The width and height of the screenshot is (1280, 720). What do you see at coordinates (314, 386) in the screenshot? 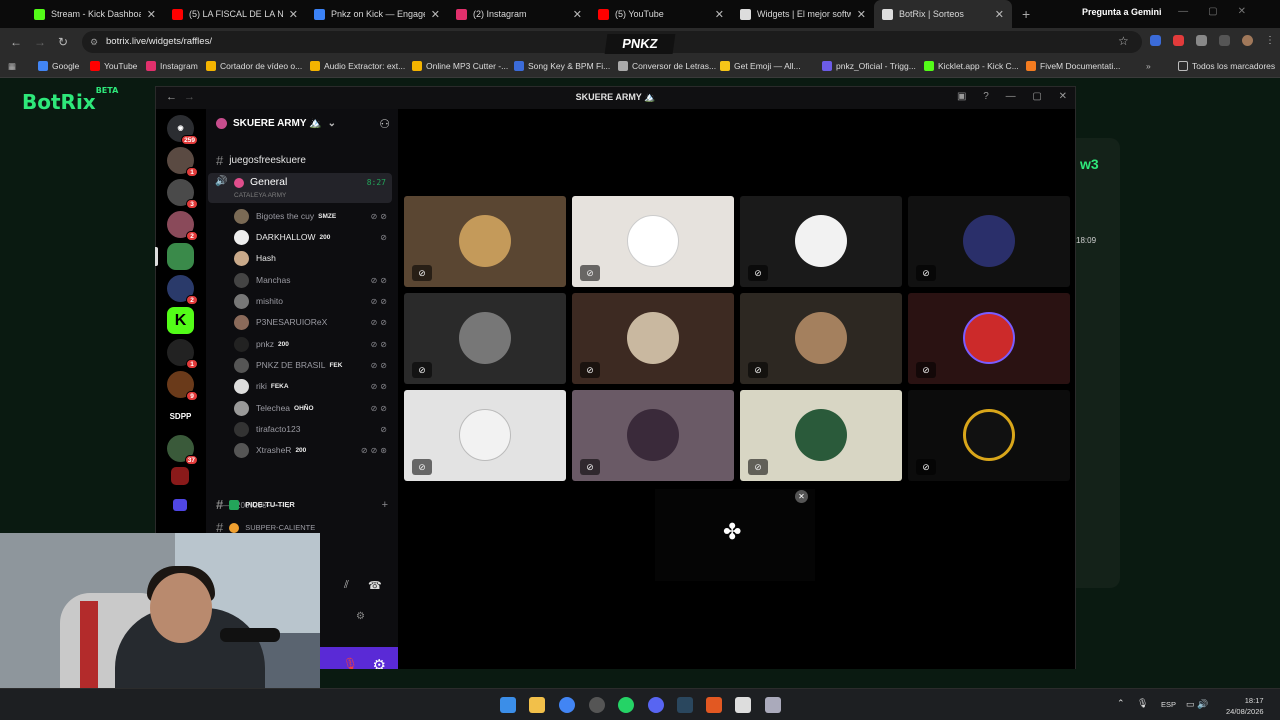
I see `voice-user: riki FEKA ⊘⊘` at bounding box center [314, 386].